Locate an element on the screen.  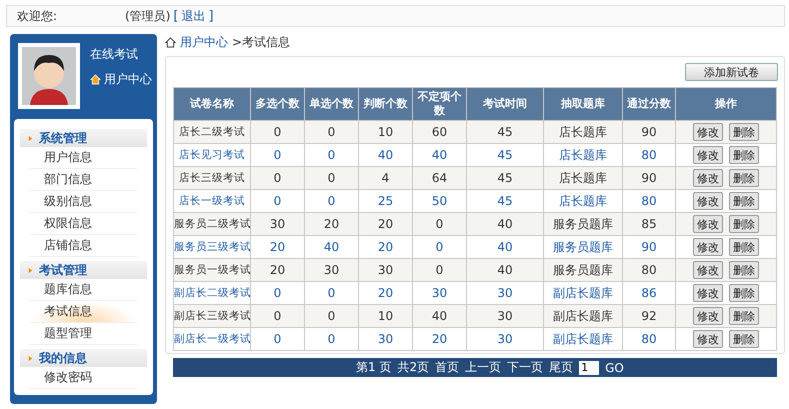
menu-group-header: 我的信息 is located at coordinates (83, 358).